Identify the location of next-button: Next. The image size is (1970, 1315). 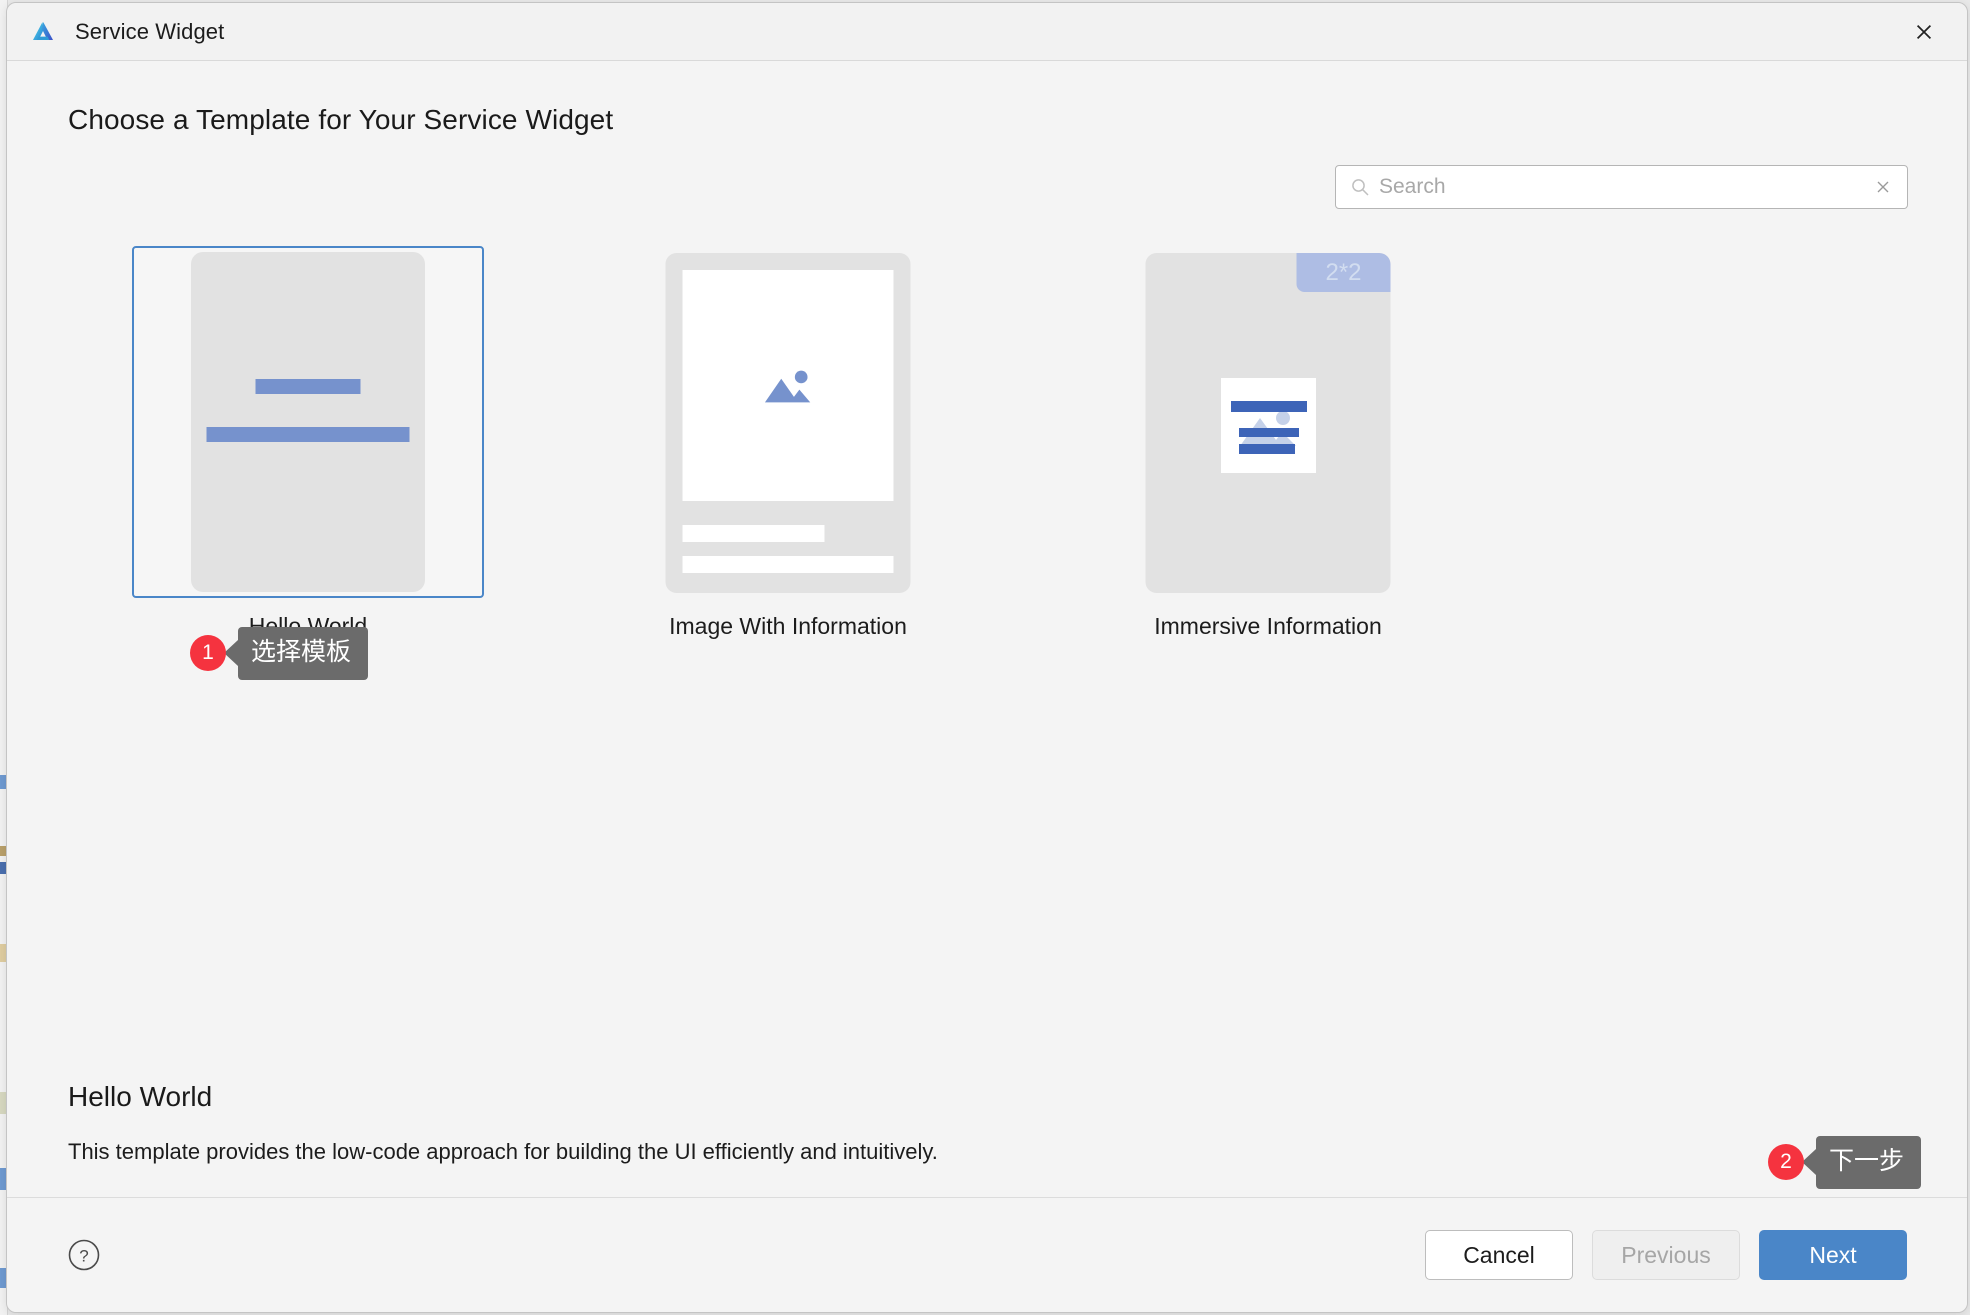
(1833, 1255).